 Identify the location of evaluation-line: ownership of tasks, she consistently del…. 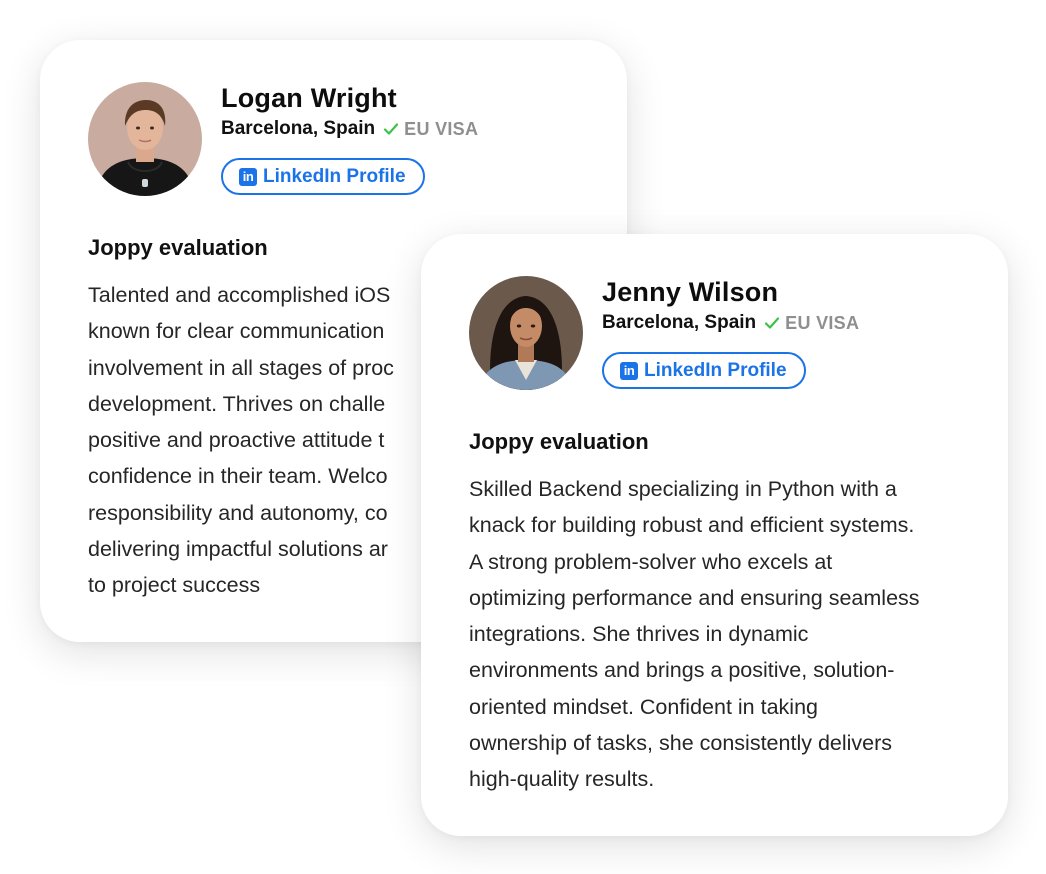
(681, 743).